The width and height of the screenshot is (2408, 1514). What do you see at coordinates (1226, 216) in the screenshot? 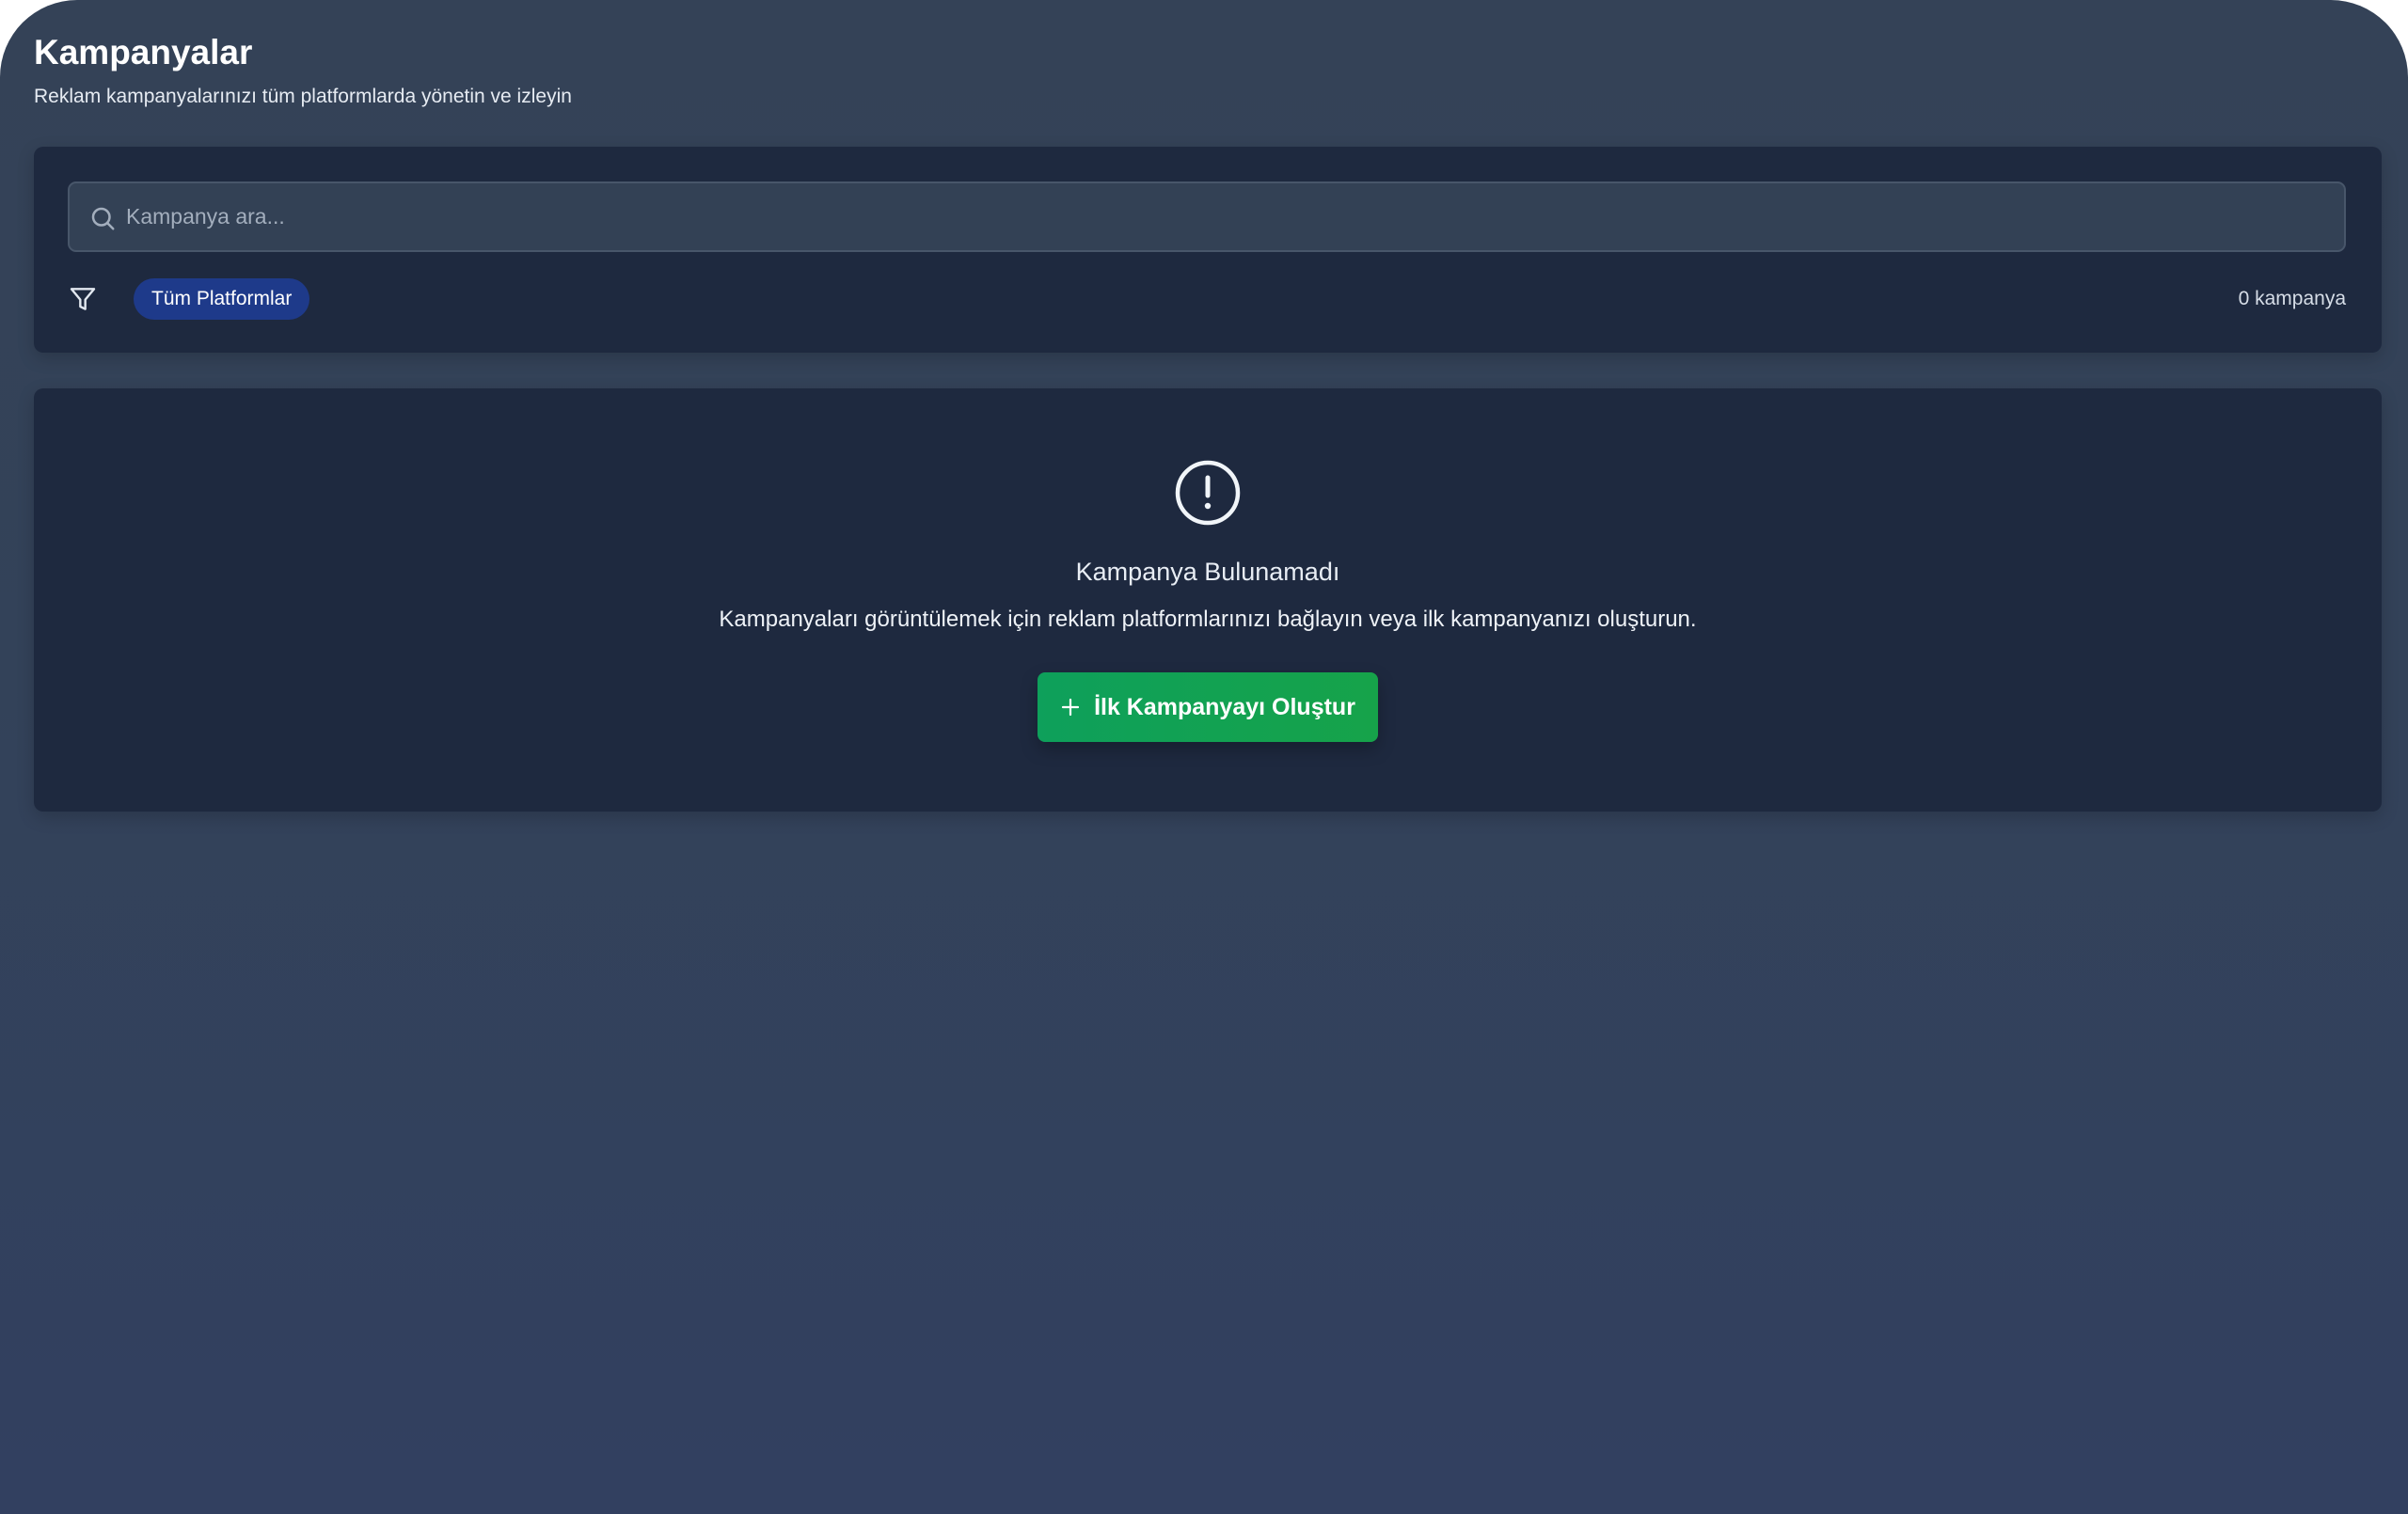
I see `search-input` at bounding box center [1226, 216].